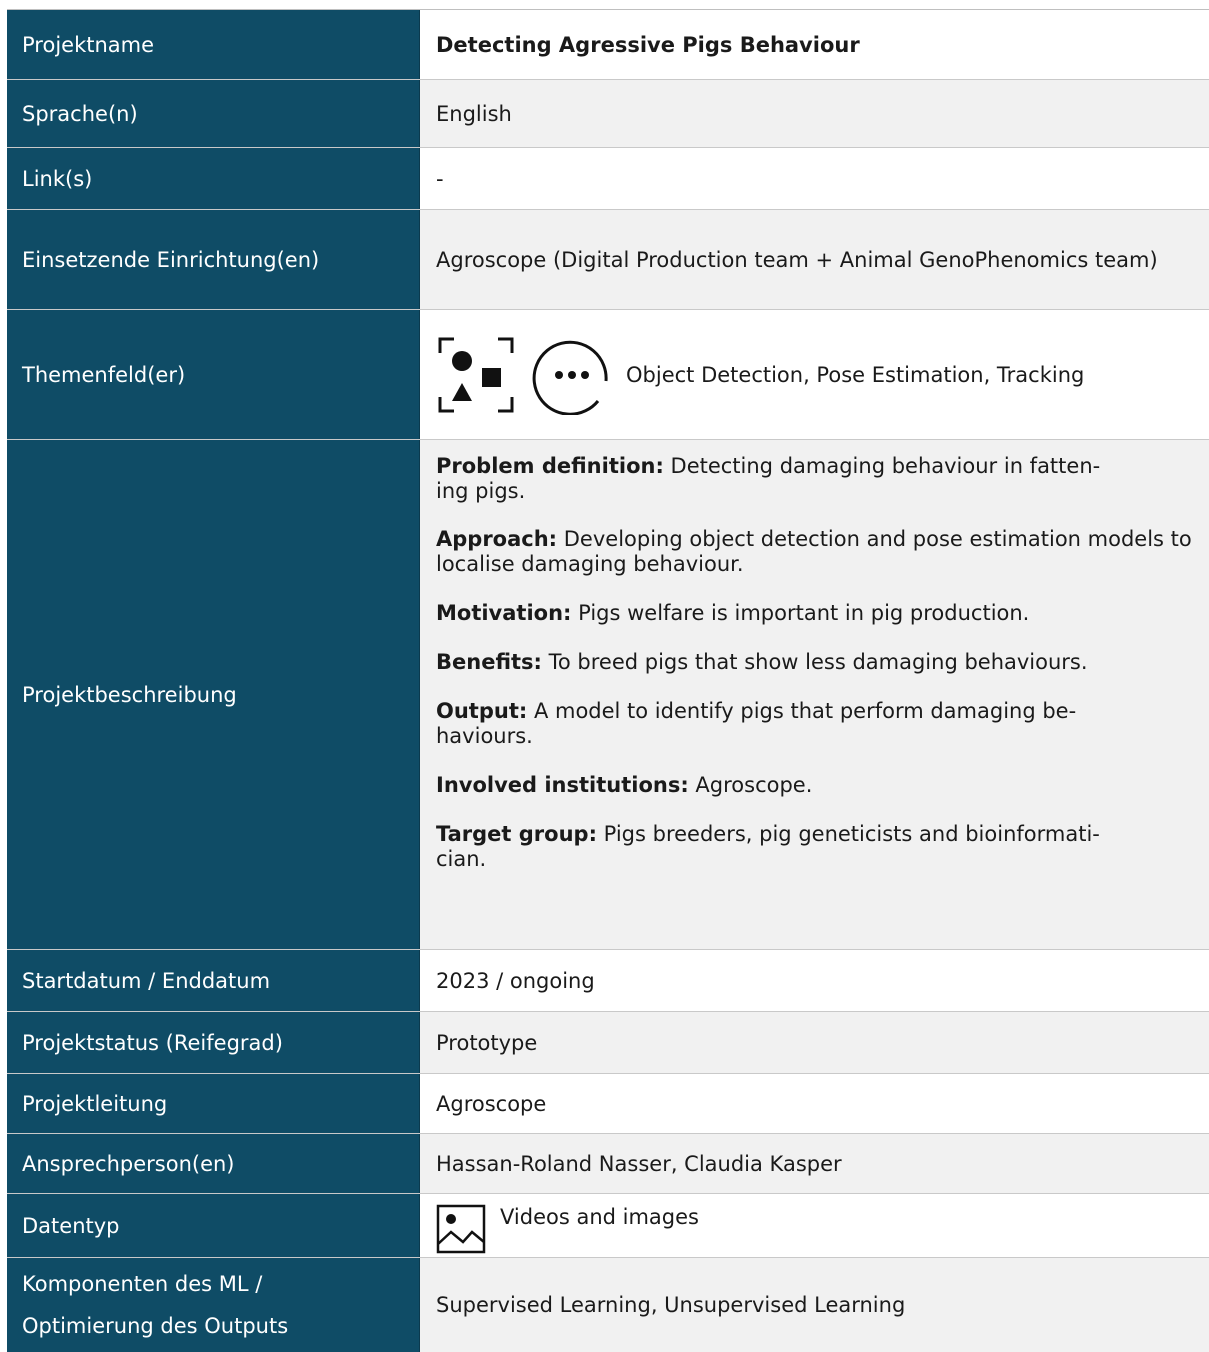  I want to click on label-dates: Startdatum / Enddatum, so click(213, 980).